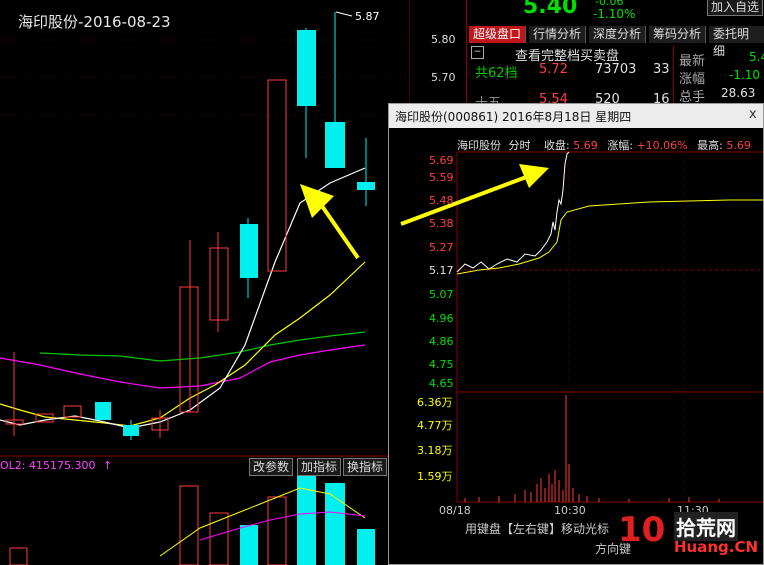 This screenshot has width=764, height=565. I want to click on volume-tick: 1.59万, so click(435, 476).